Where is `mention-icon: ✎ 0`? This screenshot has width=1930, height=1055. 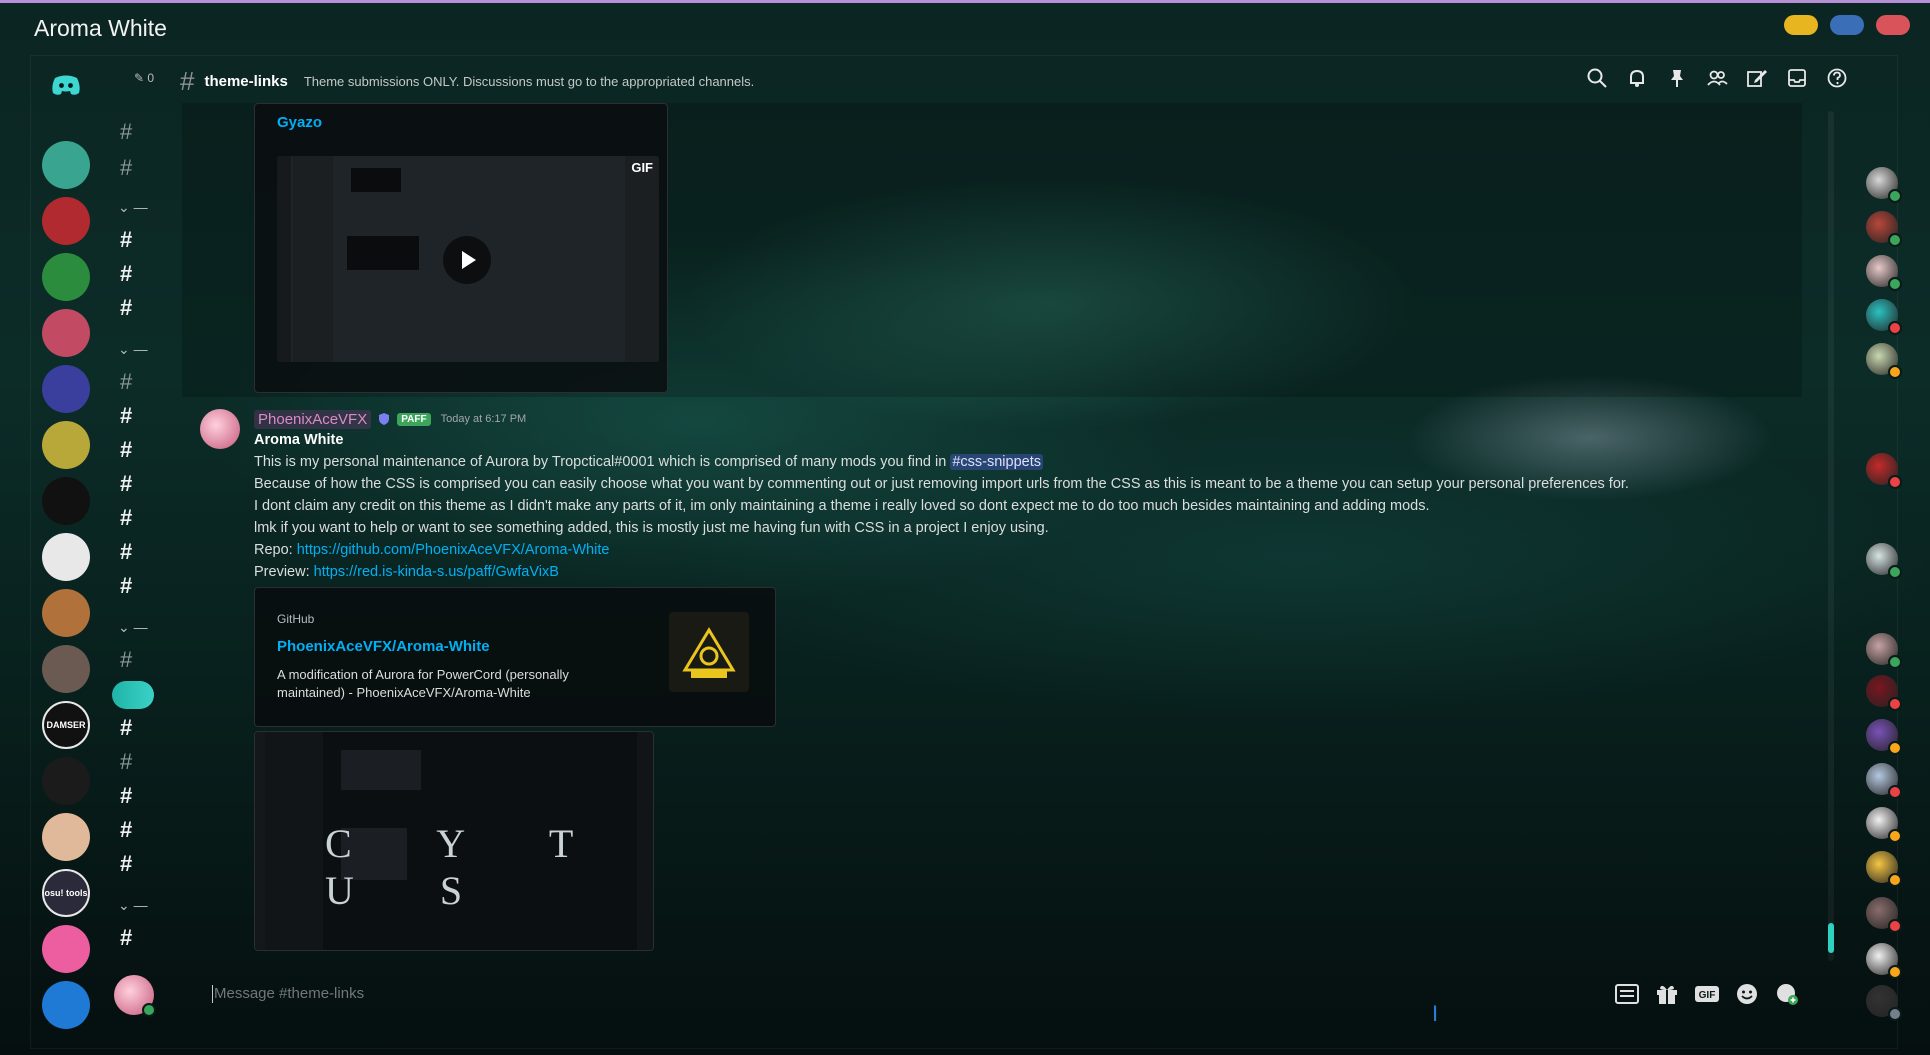
mention-icon: ✎ 0 is located at coordinates (144, 78).